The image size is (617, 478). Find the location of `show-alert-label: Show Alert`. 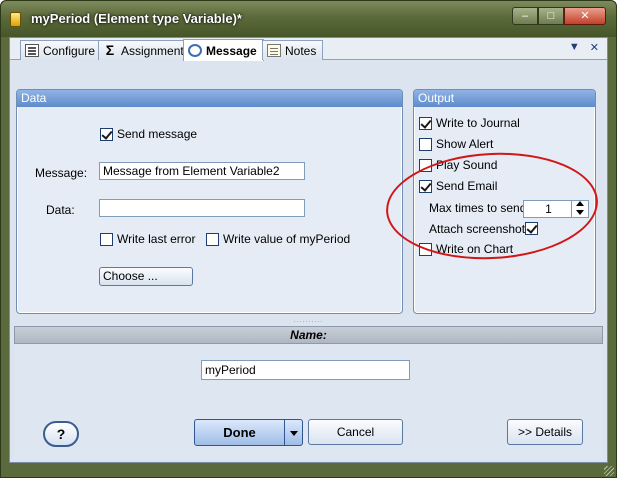

show-alert-label: Show Alert is located at coordinates (465, 144).